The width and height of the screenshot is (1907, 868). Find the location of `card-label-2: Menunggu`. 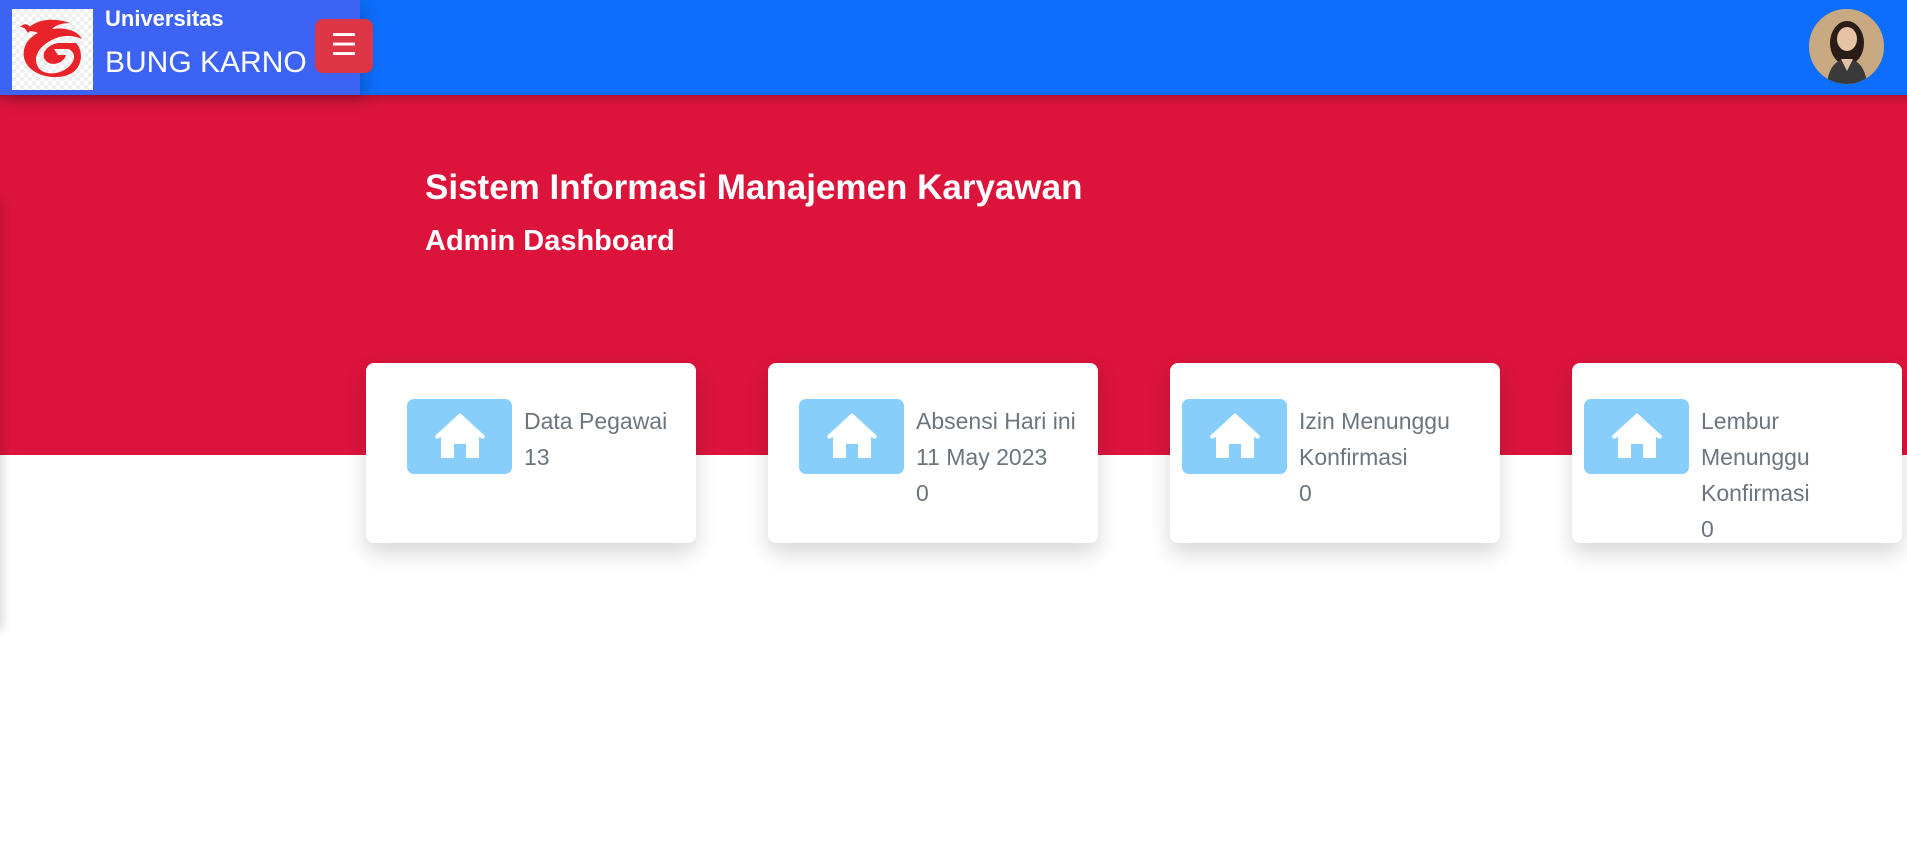

card-label-2: Menunggu is located at coordinates (1755, 457).